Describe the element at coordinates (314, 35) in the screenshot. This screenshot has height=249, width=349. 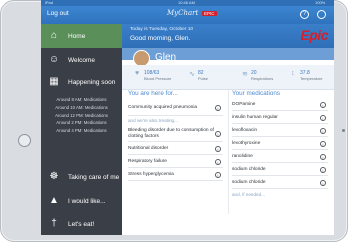
I see `epic-logo: Epic` at that location.